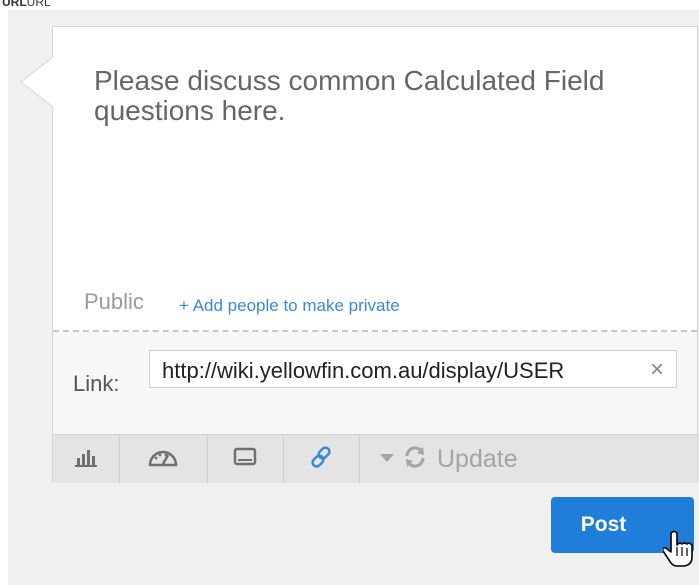 This screenshot has width=699, height=585. I want to click on link-label: Link:, so click(96, 383).